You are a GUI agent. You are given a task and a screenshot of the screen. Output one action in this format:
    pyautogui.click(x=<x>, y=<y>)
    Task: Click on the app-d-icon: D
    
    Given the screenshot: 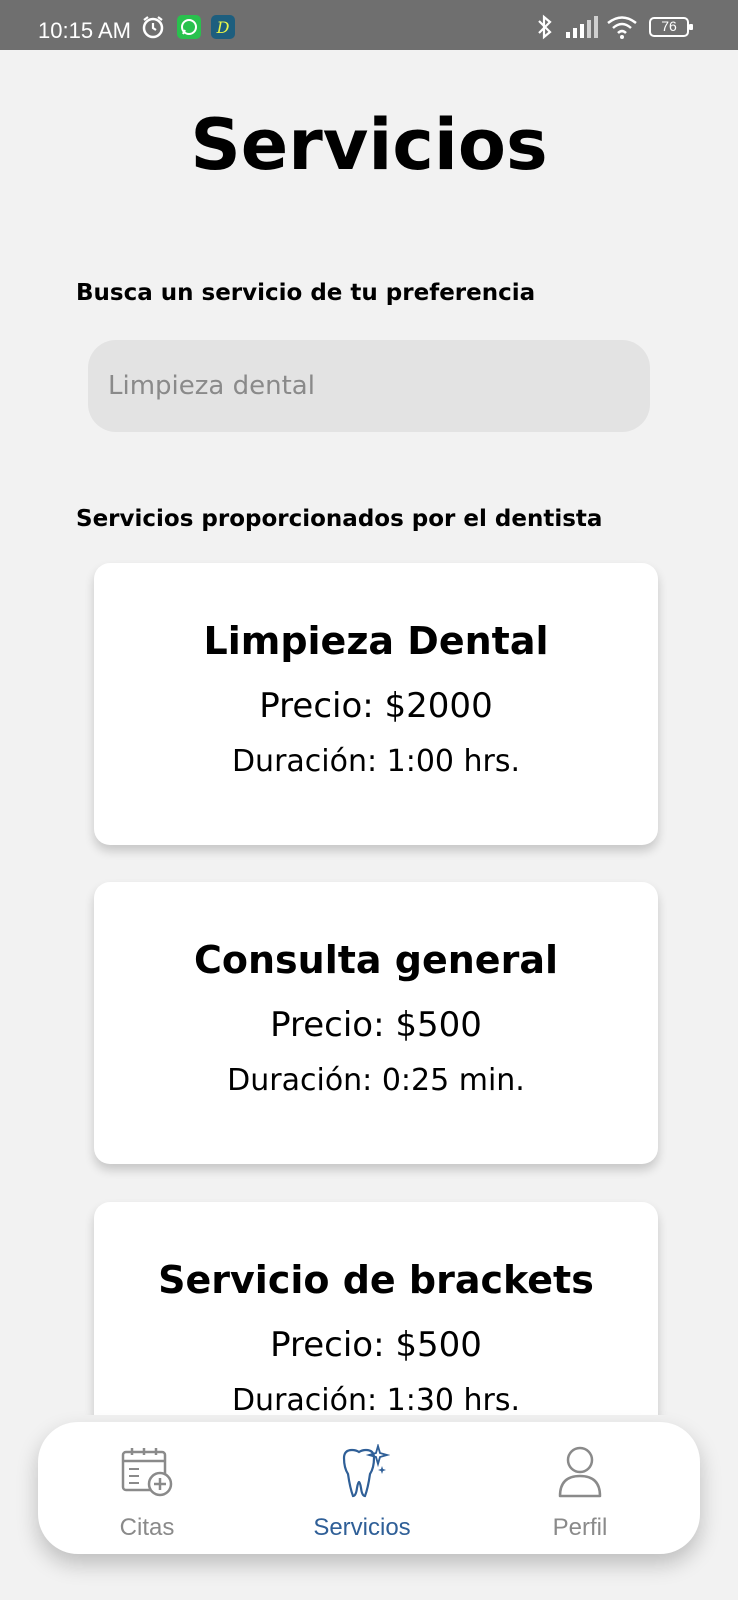 What is the action you would take?
    pyautogui.click(x=223, y=29)
    